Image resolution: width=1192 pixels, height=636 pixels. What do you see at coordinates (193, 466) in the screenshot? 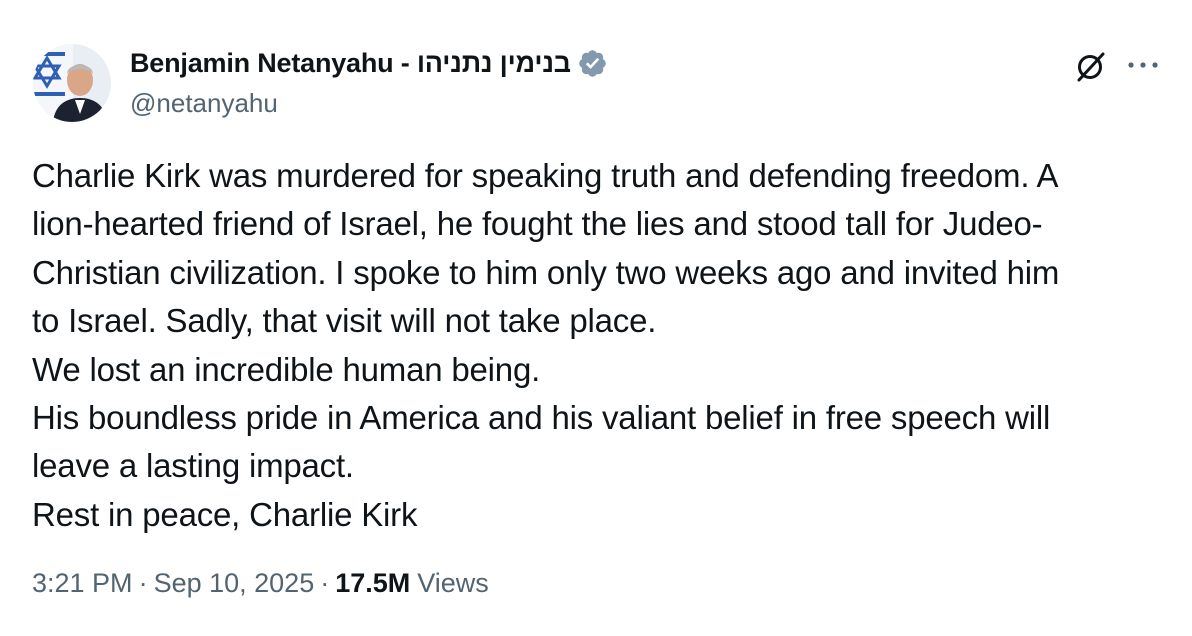
I see `post-text-line: leave a lasting impact.` at bounding box center [193, 466].